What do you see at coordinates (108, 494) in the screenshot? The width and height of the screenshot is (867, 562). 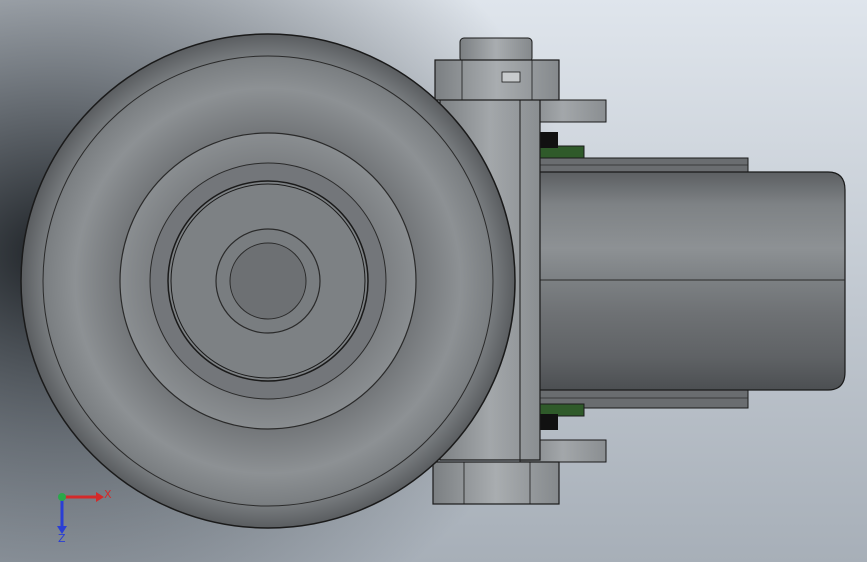 I see `triad-x-label: X` at bounding box center [108, 494].